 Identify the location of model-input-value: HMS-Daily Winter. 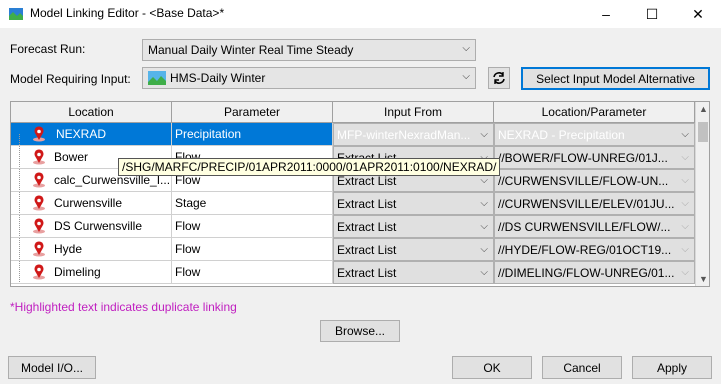
(218, 78).